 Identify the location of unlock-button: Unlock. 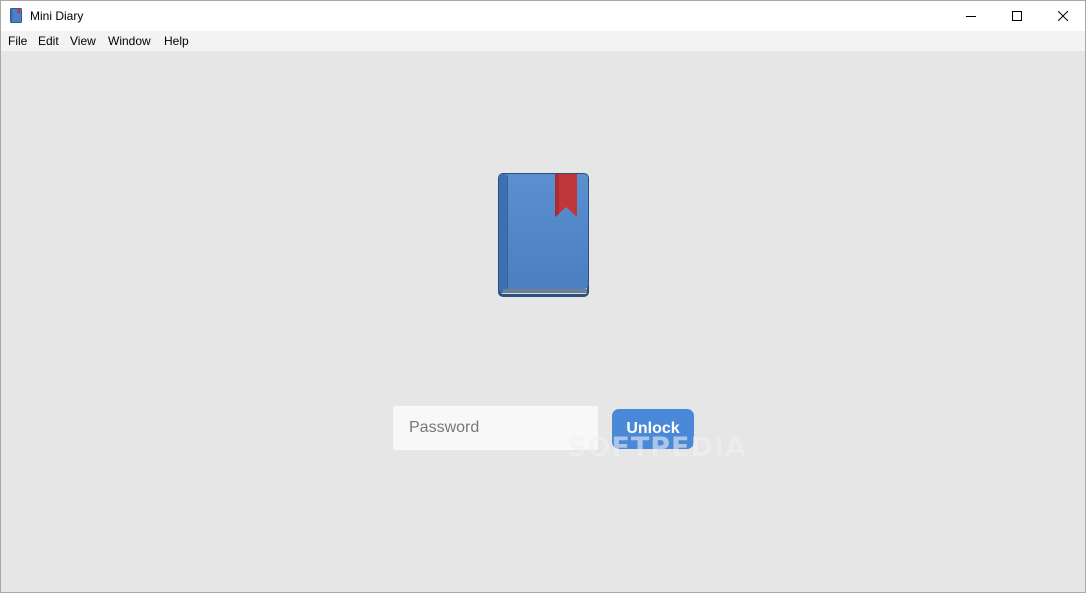
(653, 429).